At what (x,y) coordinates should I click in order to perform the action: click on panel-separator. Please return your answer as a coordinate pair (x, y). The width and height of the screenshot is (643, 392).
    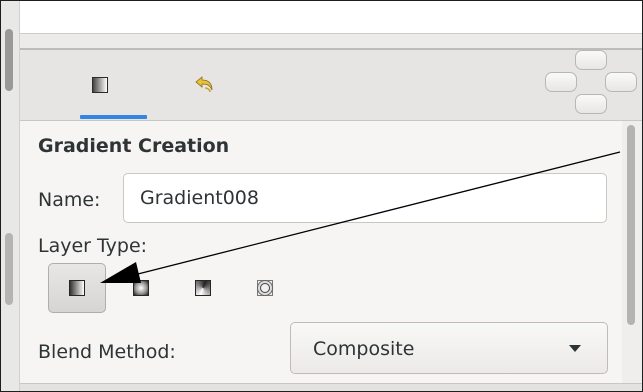
    Looking at the image, I should click on (331, 41).